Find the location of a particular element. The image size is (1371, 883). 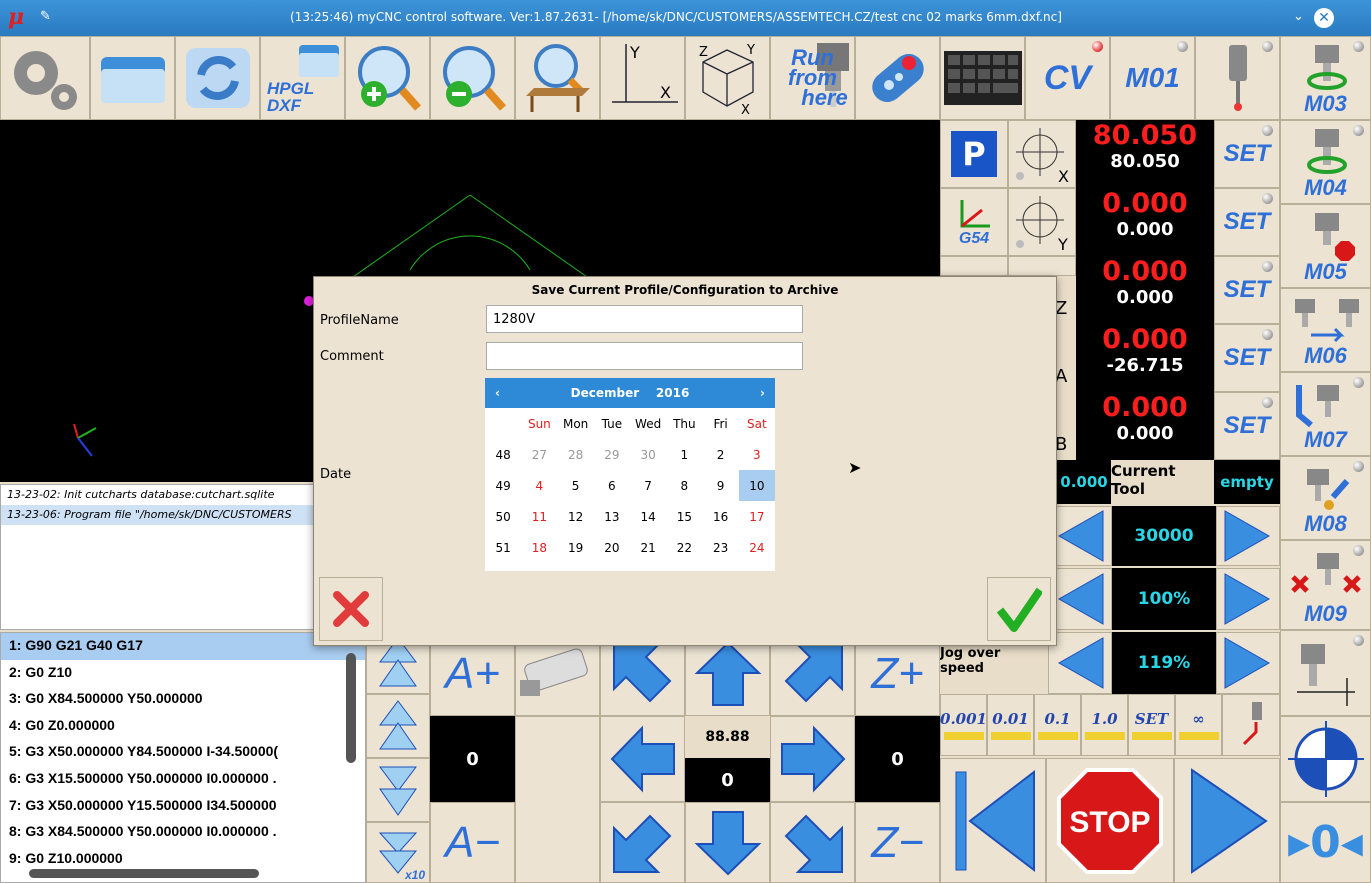

m05-button: M05 is located at coordinates (1325, 246).